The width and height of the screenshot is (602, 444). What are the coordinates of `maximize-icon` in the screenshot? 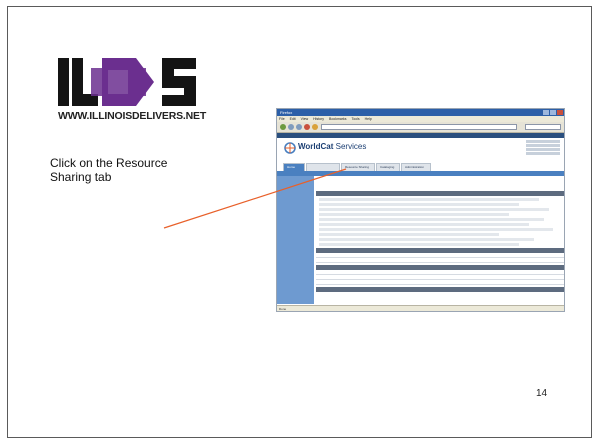 It's located at (553, 112).